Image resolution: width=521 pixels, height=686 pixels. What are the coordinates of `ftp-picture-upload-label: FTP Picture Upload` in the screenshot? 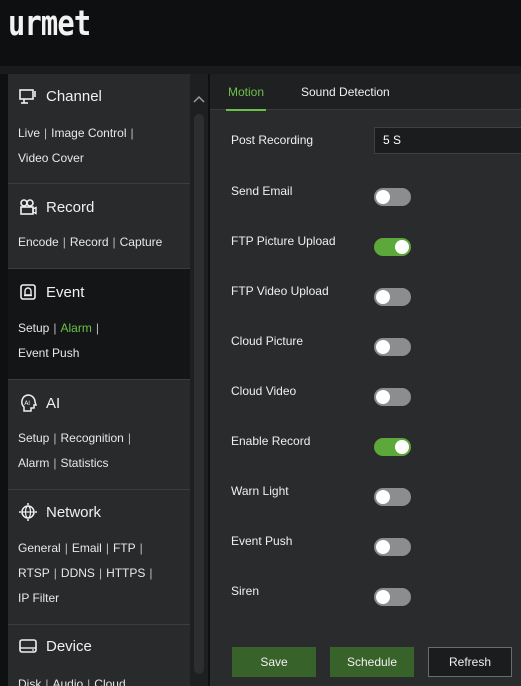 It's located at (283, 241).